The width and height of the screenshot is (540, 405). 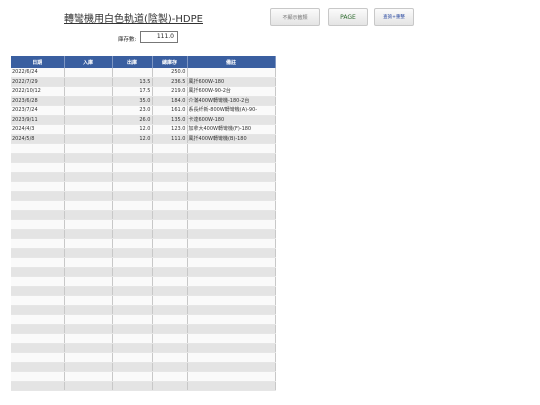 What do you see at coordinates (132, 91) in the screenshot?
I see `cell-out: 17.5` at bounding box center [132, 91].